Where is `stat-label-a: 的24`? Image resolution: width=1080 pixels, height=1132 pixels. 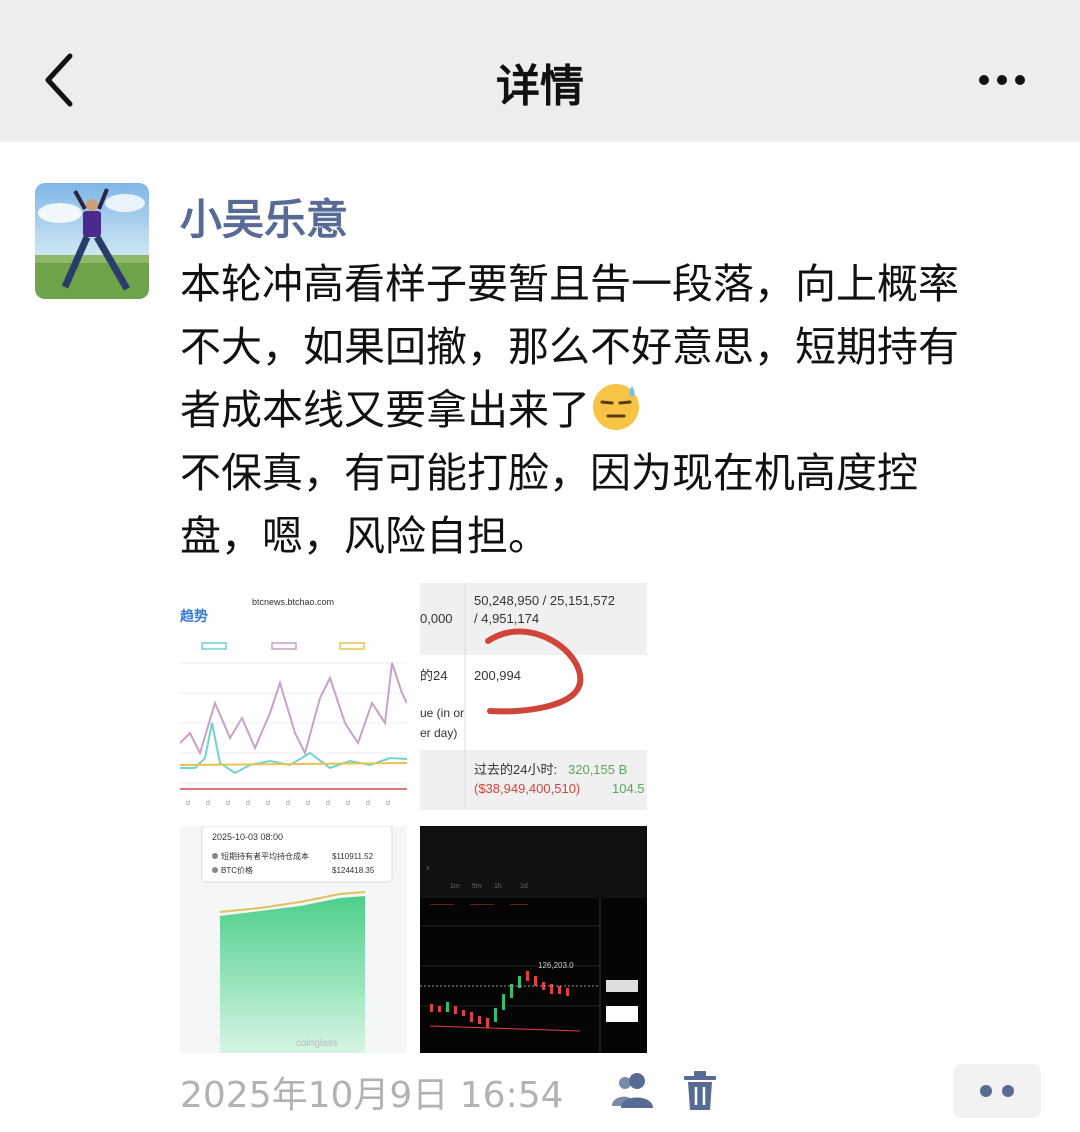 stat-label-a: 的24 is located at coordinates (433, 675).